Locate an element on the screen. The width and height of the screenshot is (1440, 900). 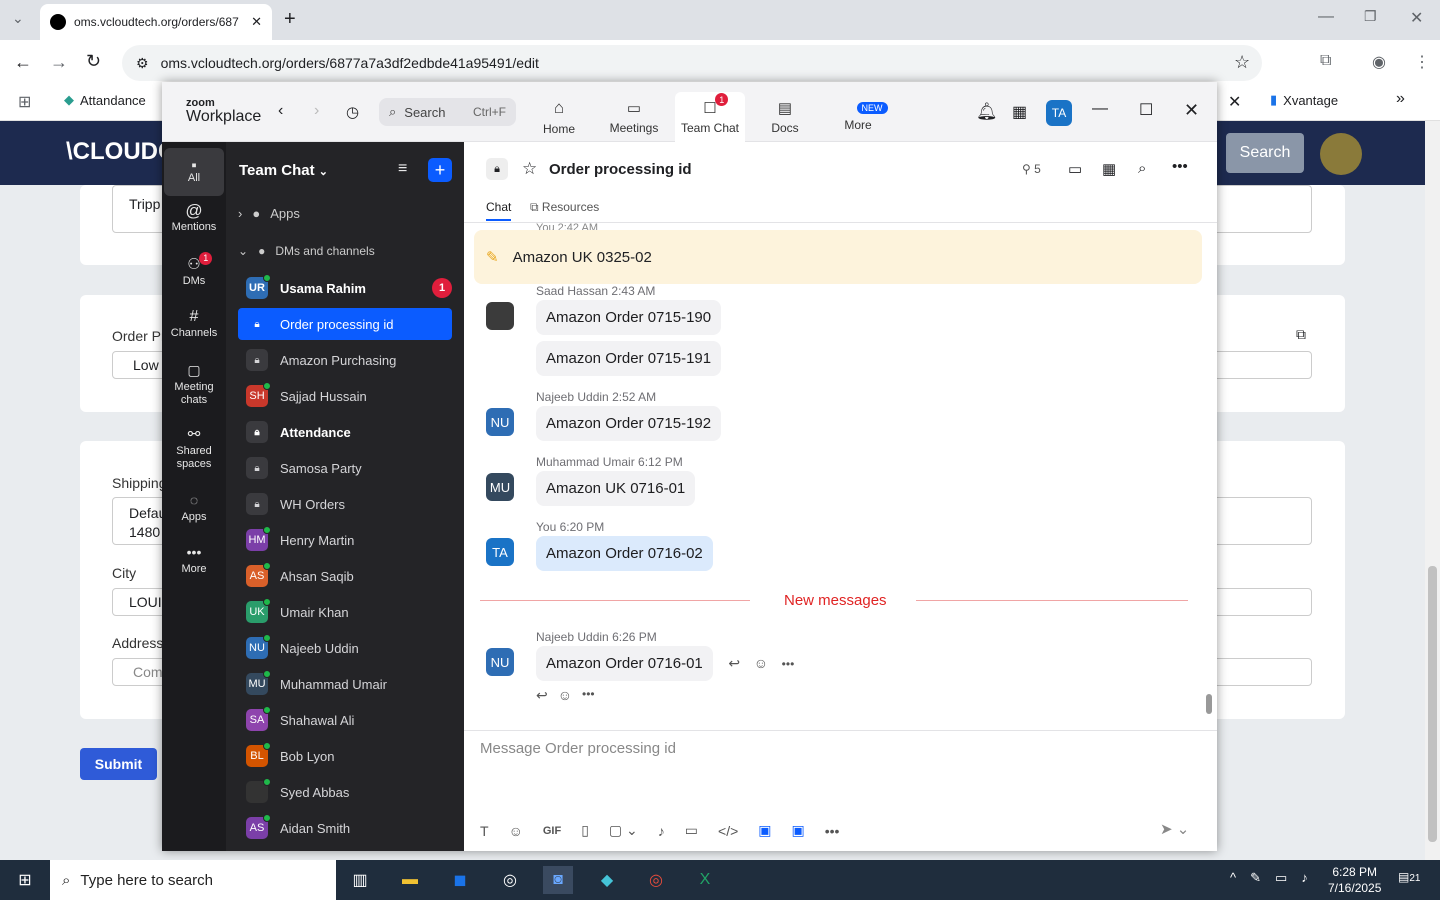
video-message-icon: ▭ is located at coordinates (691, 830).